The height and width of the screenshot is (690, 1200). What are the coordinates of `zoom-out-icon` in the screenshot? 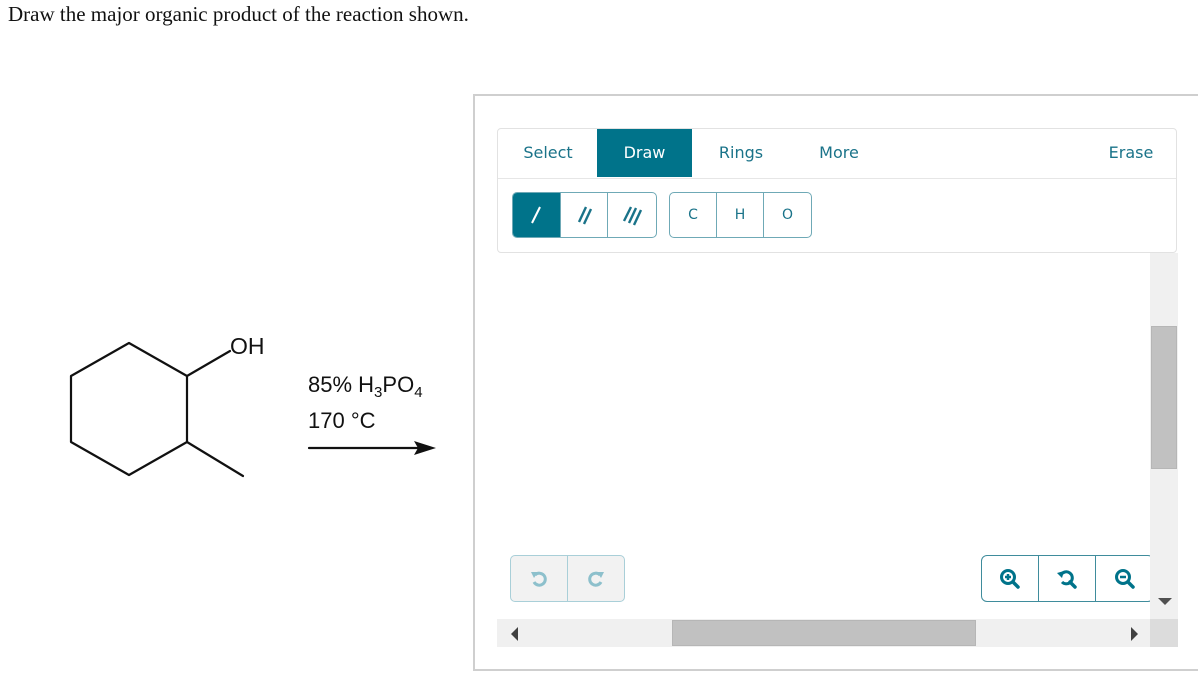 It's located at (1124, 578).